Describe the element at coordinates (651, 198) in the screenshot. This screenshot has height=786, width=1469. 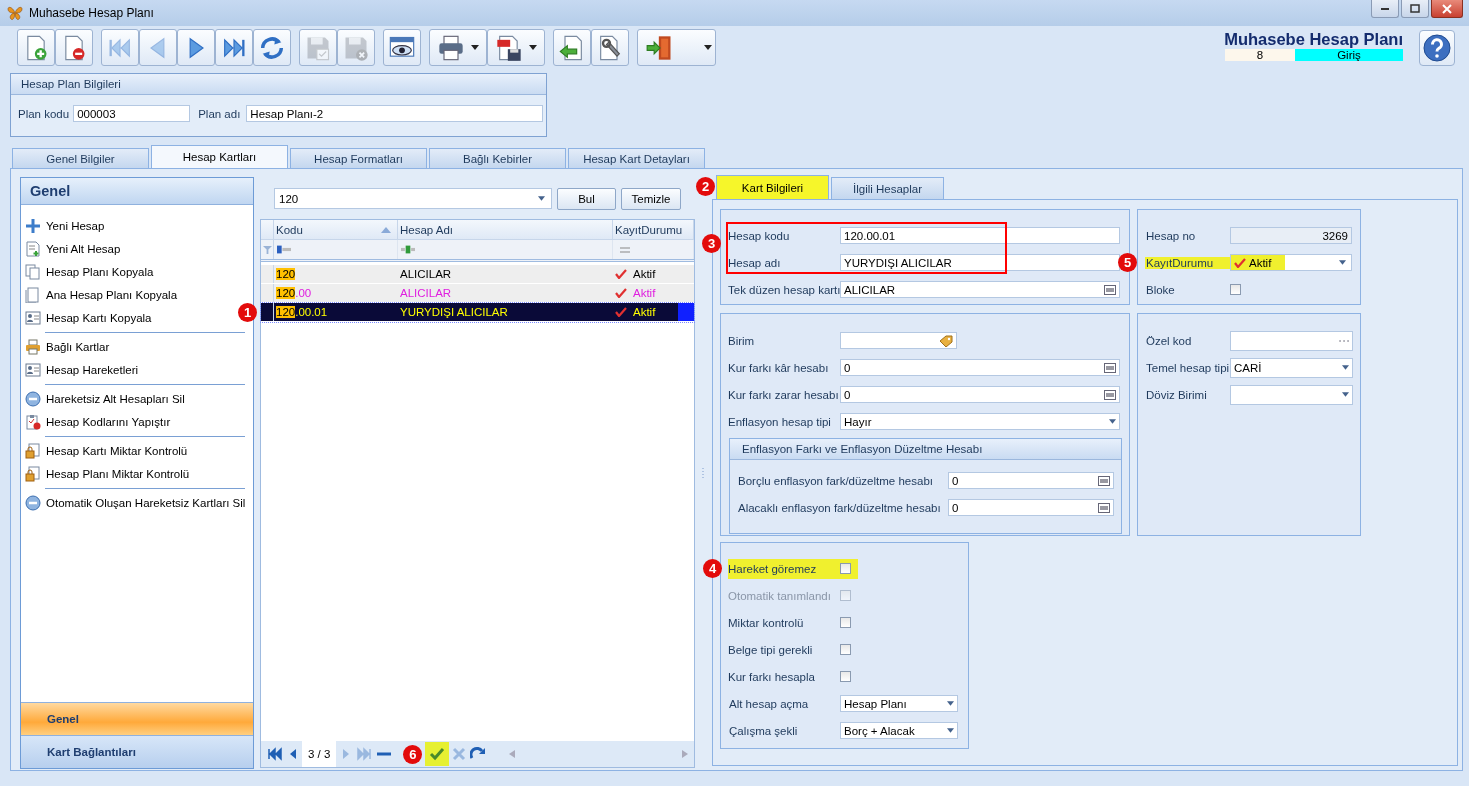
I see `clear-button: Temizle` at that location.